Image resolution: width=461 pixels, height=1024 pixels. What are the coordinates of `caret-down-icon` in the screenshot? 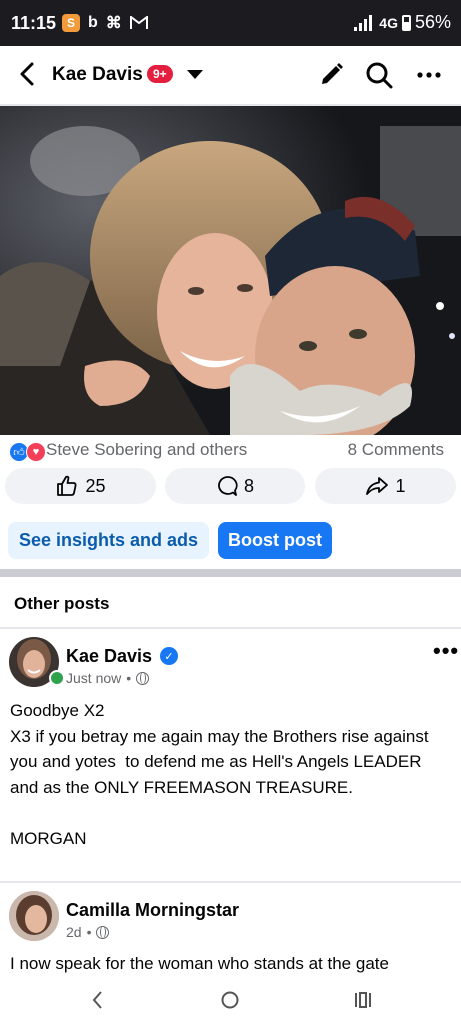 It's located at (195, 74).